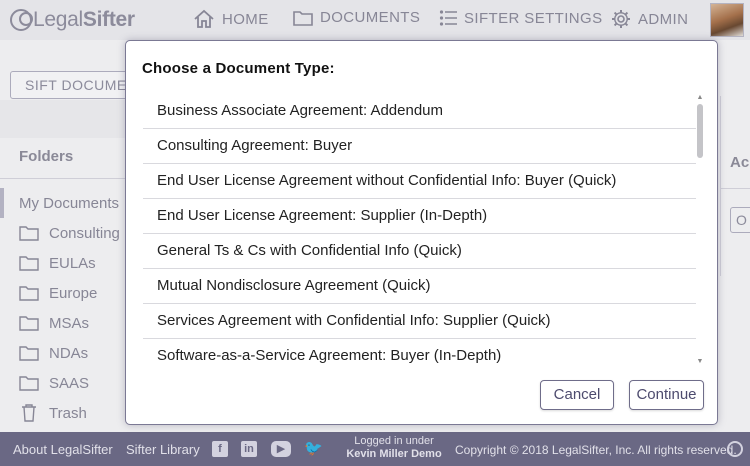  Describe the element at coordinates (238, 68) in the screenshot. I see `dialog-title: Choose a Document Type:` at that location.